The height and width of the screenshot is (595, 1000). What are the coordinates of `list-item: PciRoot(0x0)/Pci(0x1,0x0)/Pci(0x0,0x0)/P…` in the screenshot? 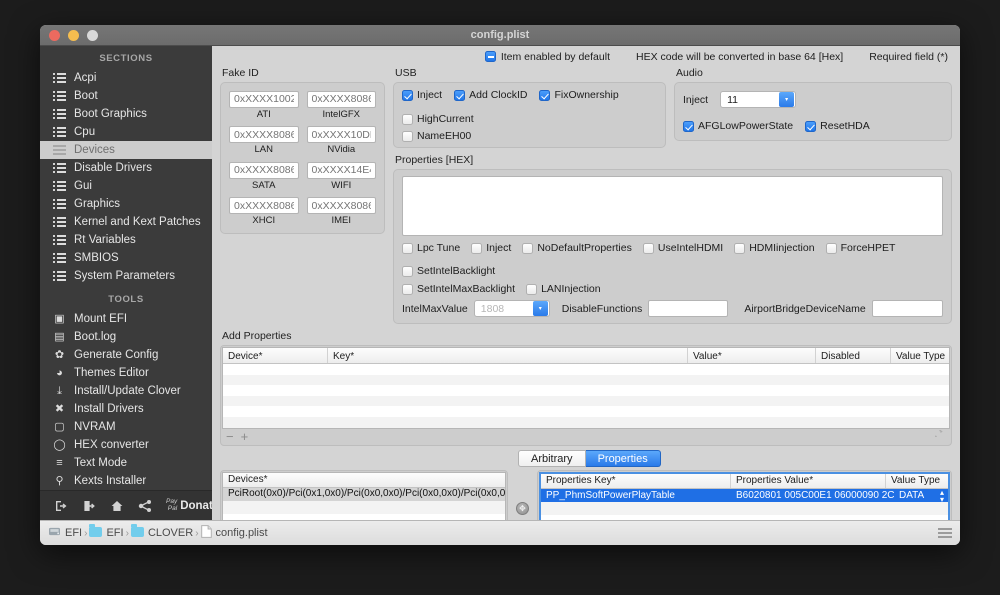 It's located at (364, 494).